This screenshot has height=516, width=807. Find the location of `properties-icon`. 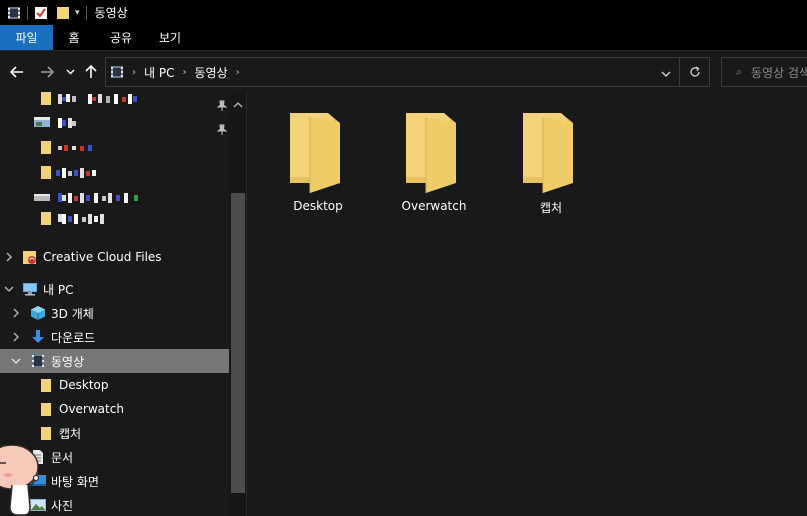

properties-icon is located at coordinates (41, 13).